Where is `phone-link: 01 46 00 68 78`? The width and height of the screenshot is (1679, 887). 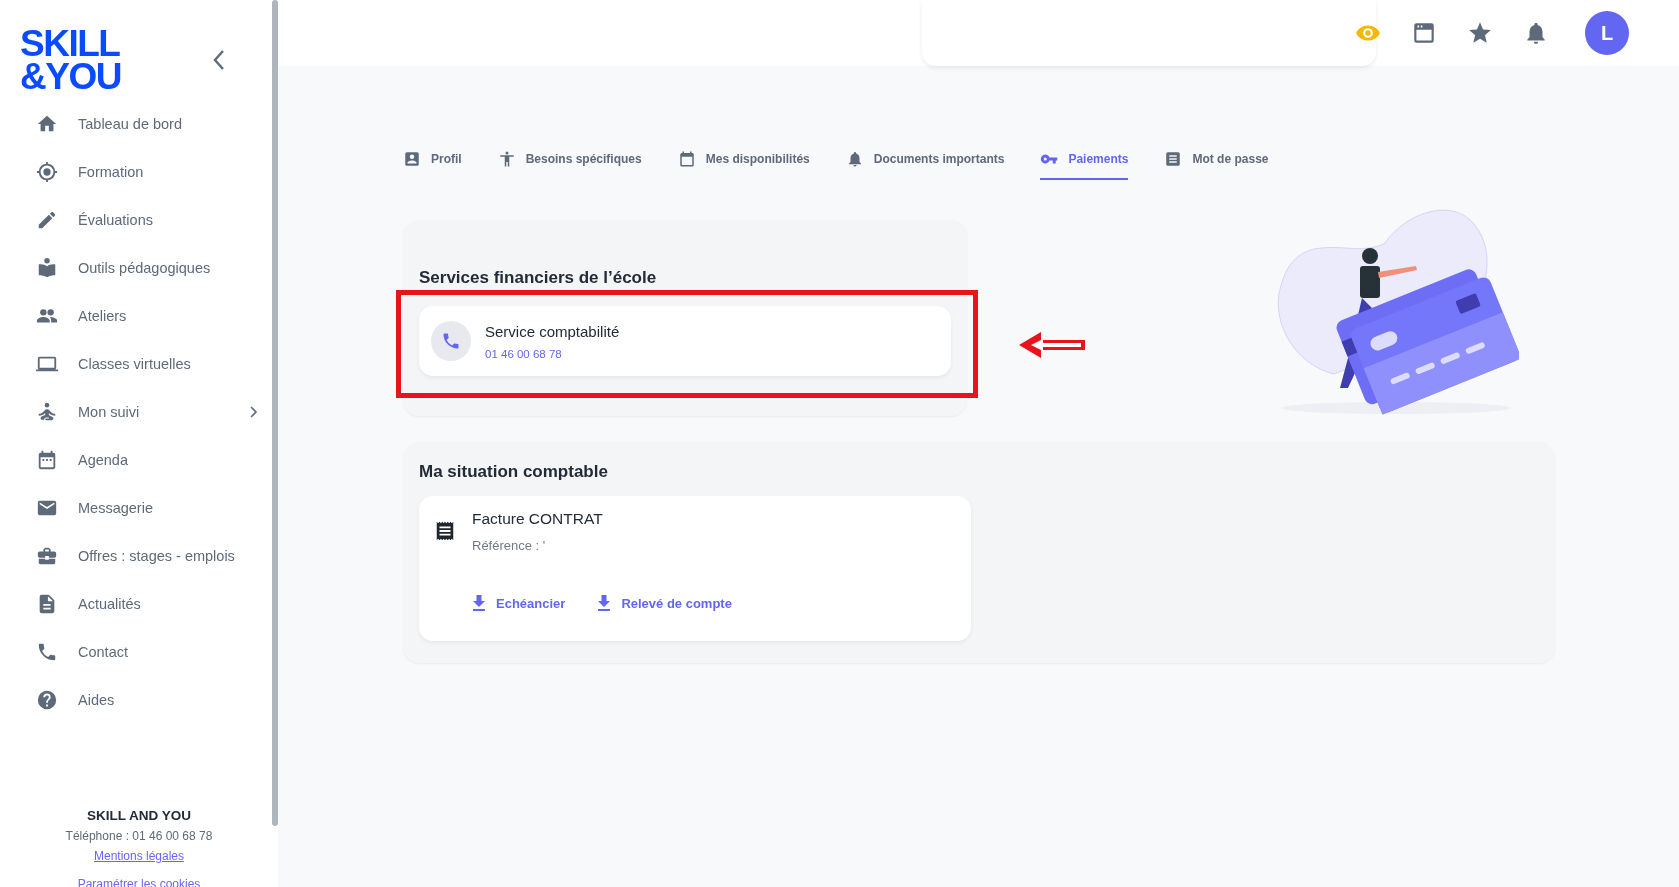 phone-link: 01 46 00 68 78 is located at coordinates (552, 353).